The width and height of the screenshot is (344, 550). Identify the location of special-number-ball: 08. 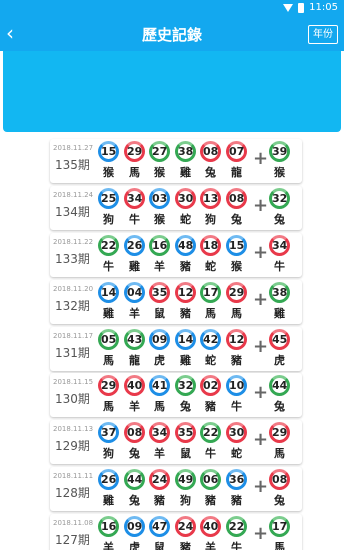
(279, 480).